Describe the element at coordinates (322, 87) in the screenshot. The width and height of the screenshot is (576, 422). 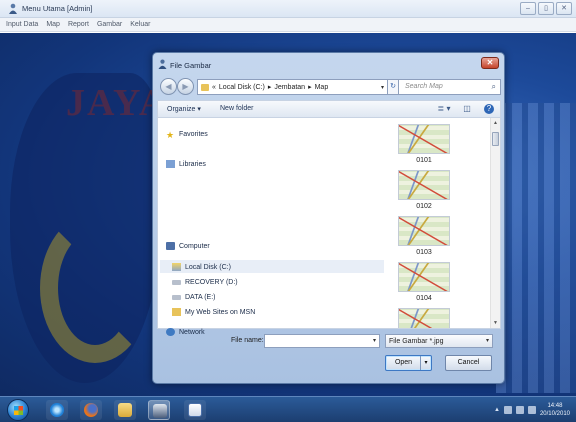
I see `breadcrumb-map: Map` at that location.